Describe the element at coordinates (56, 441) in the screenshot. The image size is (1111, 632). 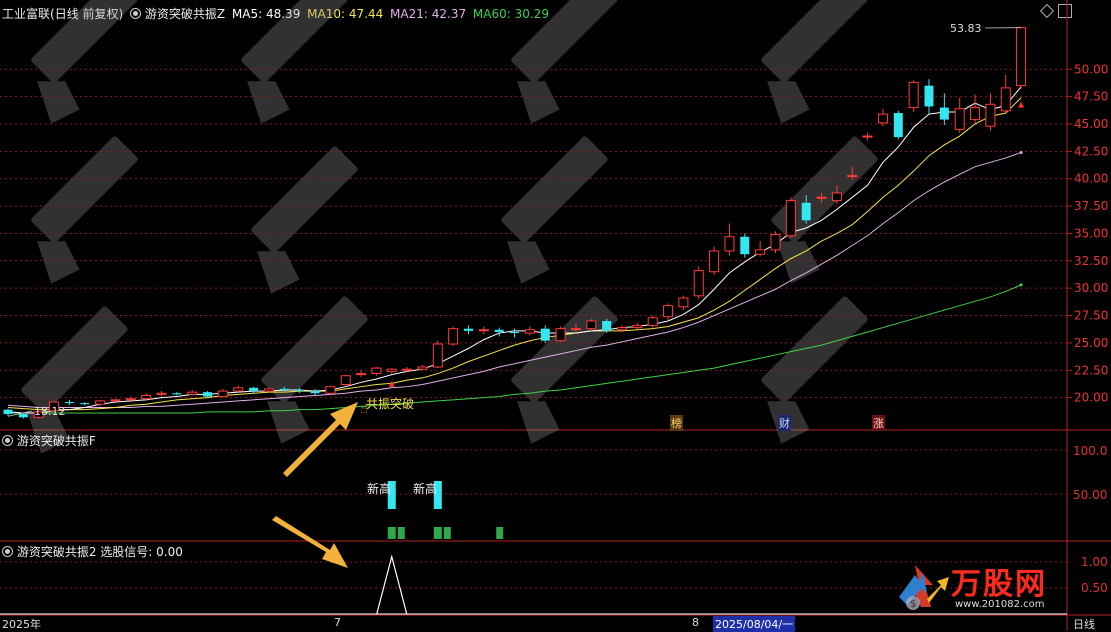
I see `panel-f-title: 游资突破共振F` at that location.